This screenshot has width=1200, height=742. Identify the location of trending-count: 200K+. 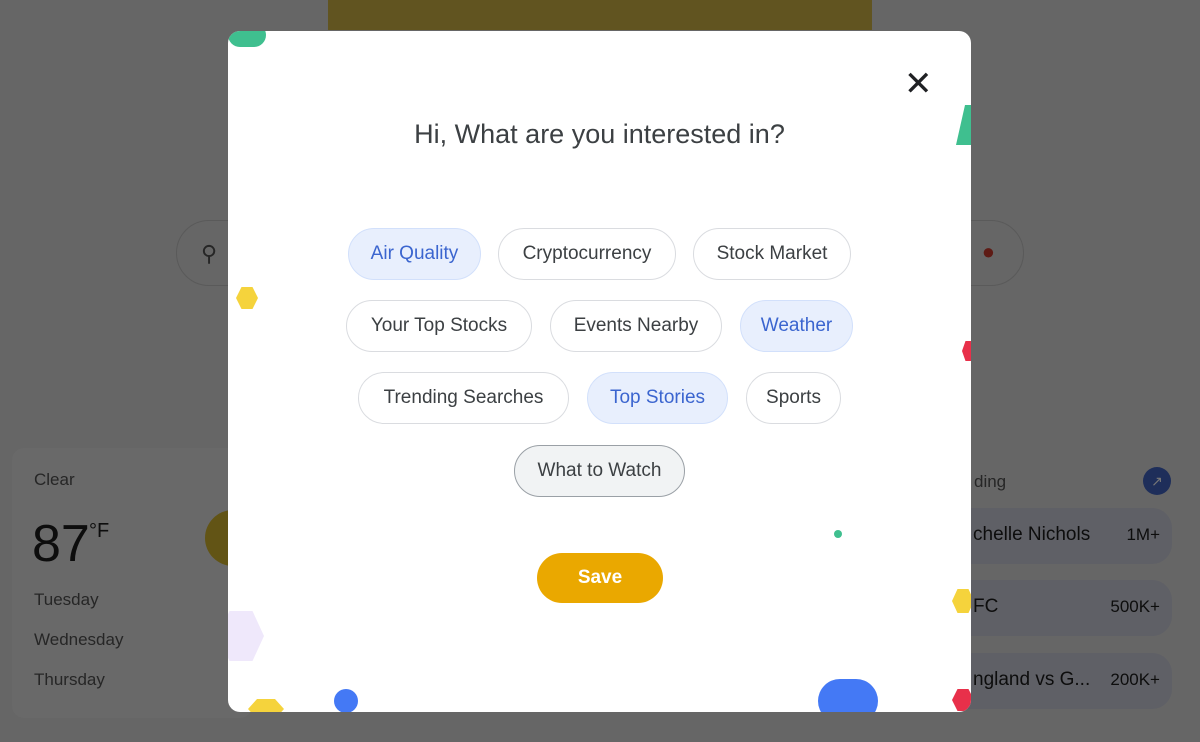
(1135, 679).